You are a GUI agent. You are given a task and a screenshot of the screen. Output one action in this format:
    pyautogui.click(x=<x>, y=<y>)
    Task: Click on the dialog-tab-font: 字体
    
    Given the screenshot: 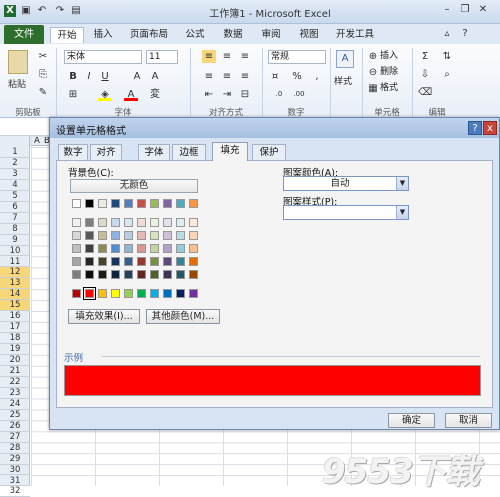 What is the action you would take?
    pyautogui.click(x=154, y=152)
    